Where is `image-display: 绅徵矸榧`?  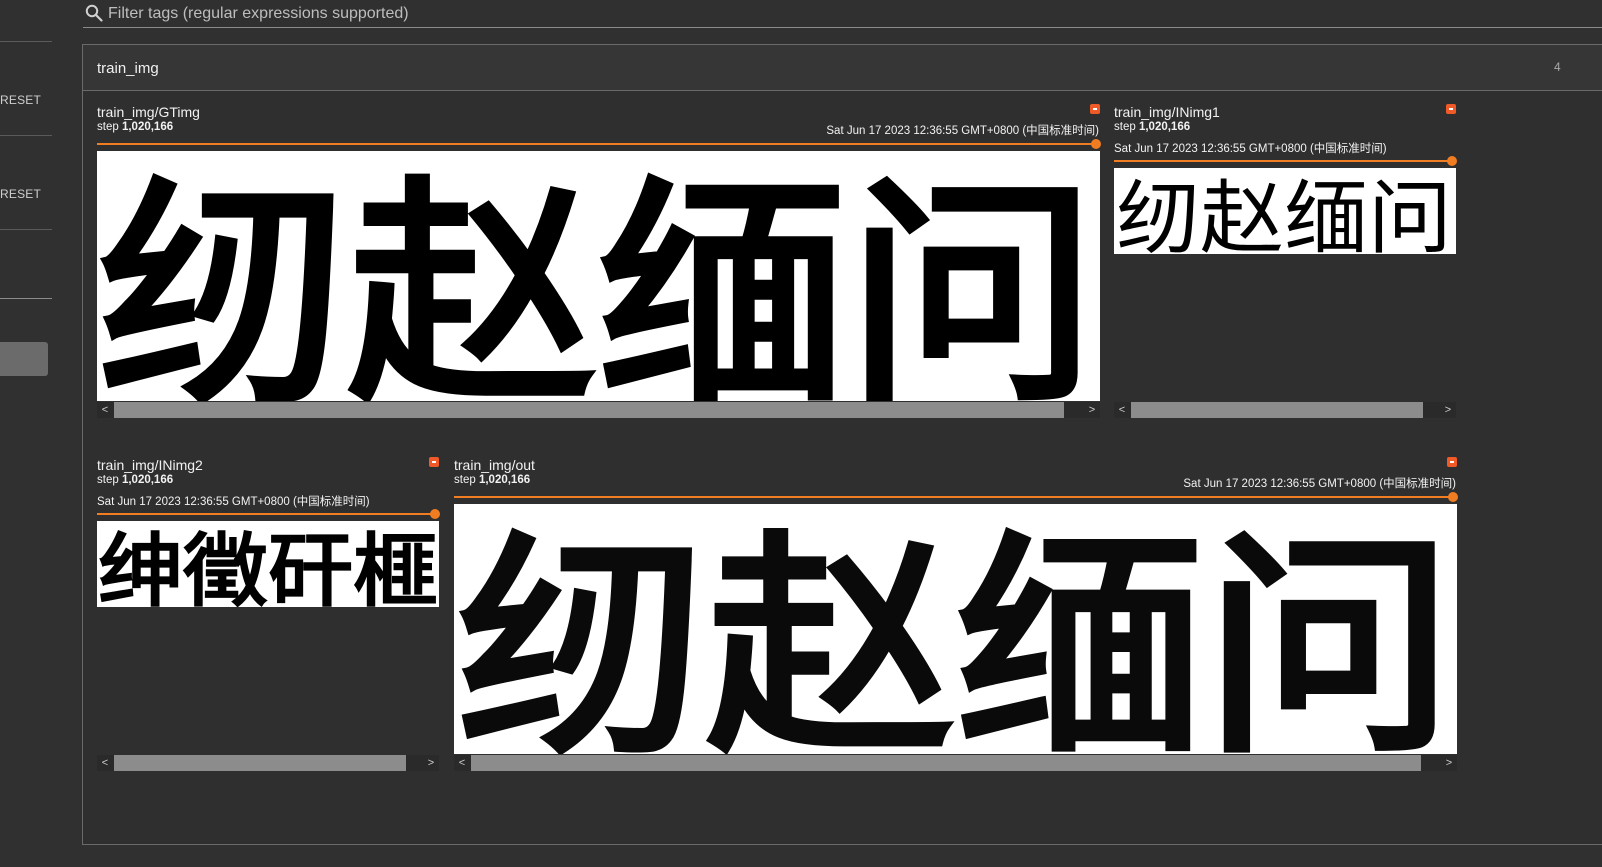
image-display: 绅徵矸榧 is located at coordinates (268, 564).